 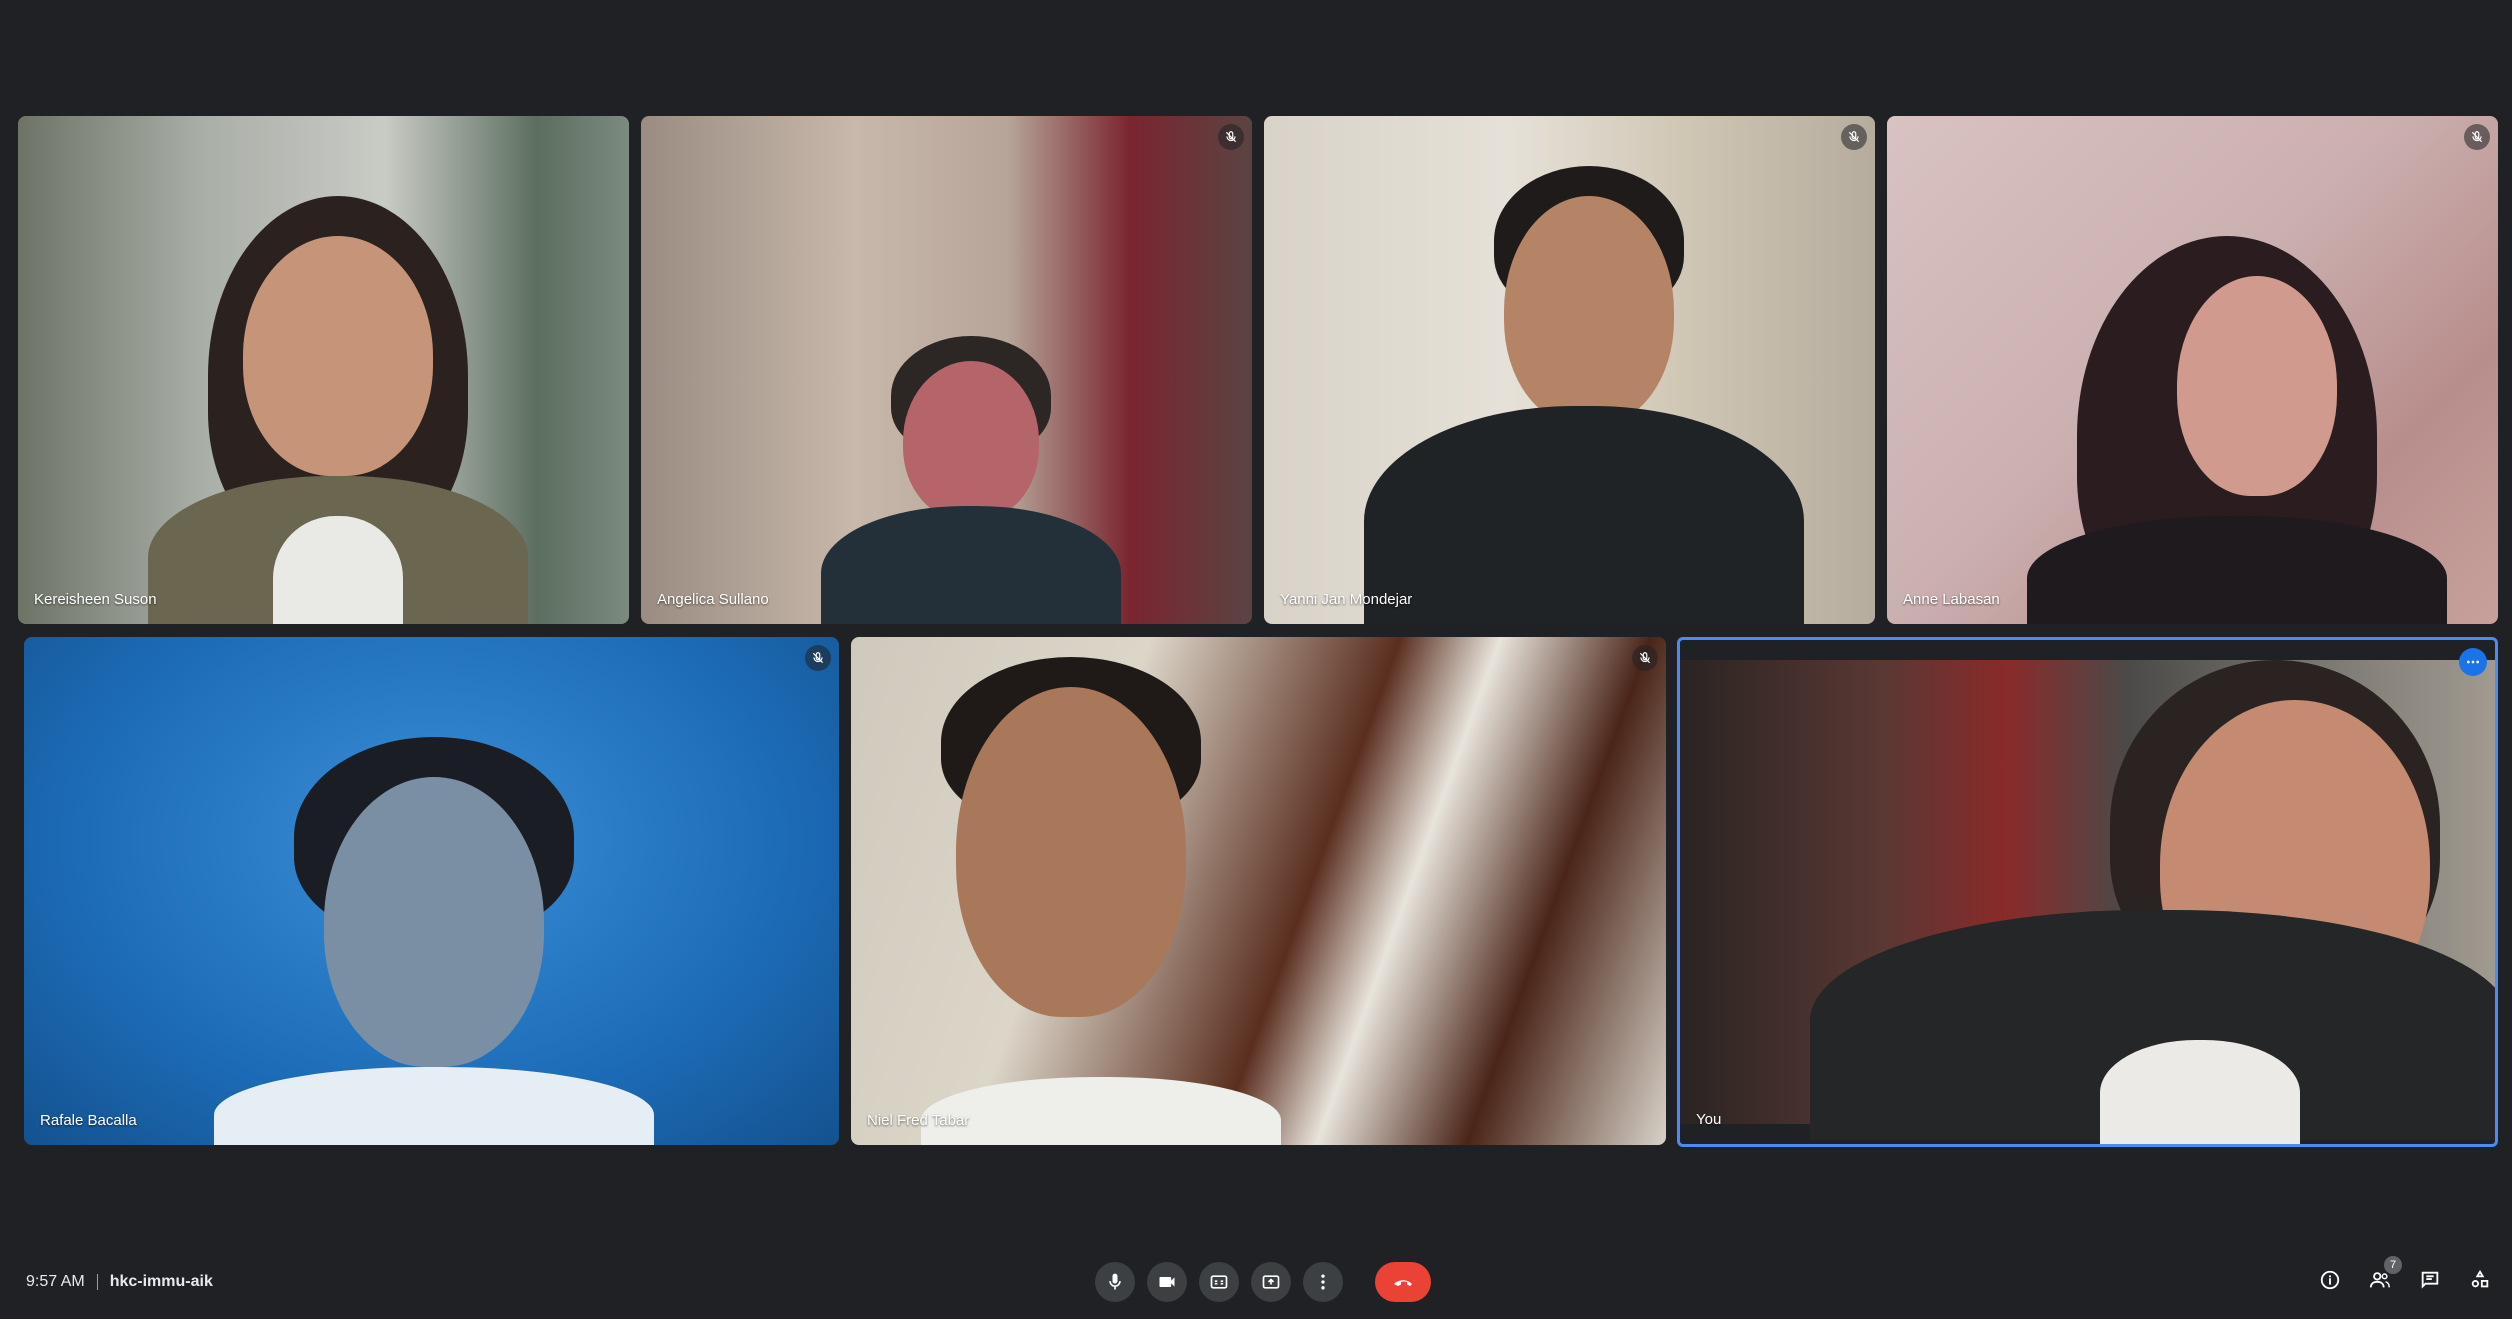 I want to click on microphone-icon, so click(x=1115, y=1281).